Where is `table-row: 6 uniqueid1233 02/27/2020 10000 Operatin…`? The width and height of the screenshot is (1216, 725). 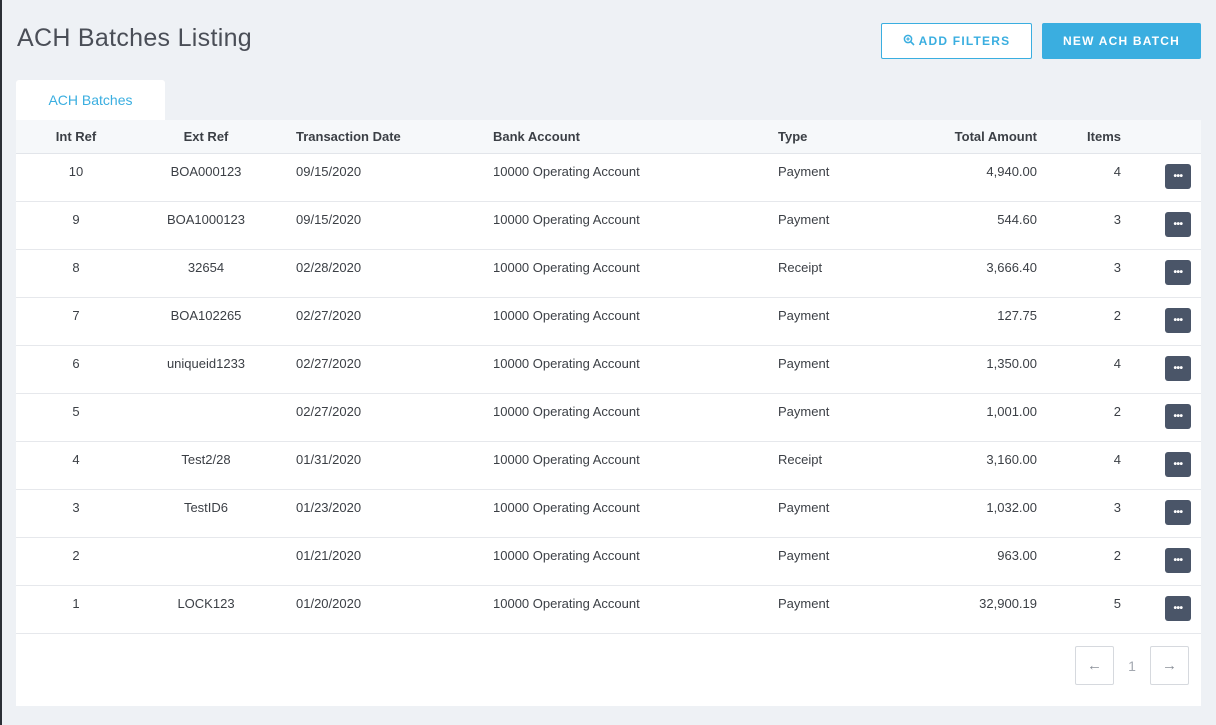 table-row: 6 uniqueid1233 02/27/2020 10000 Operatin… is located at coordinates (608, 370).